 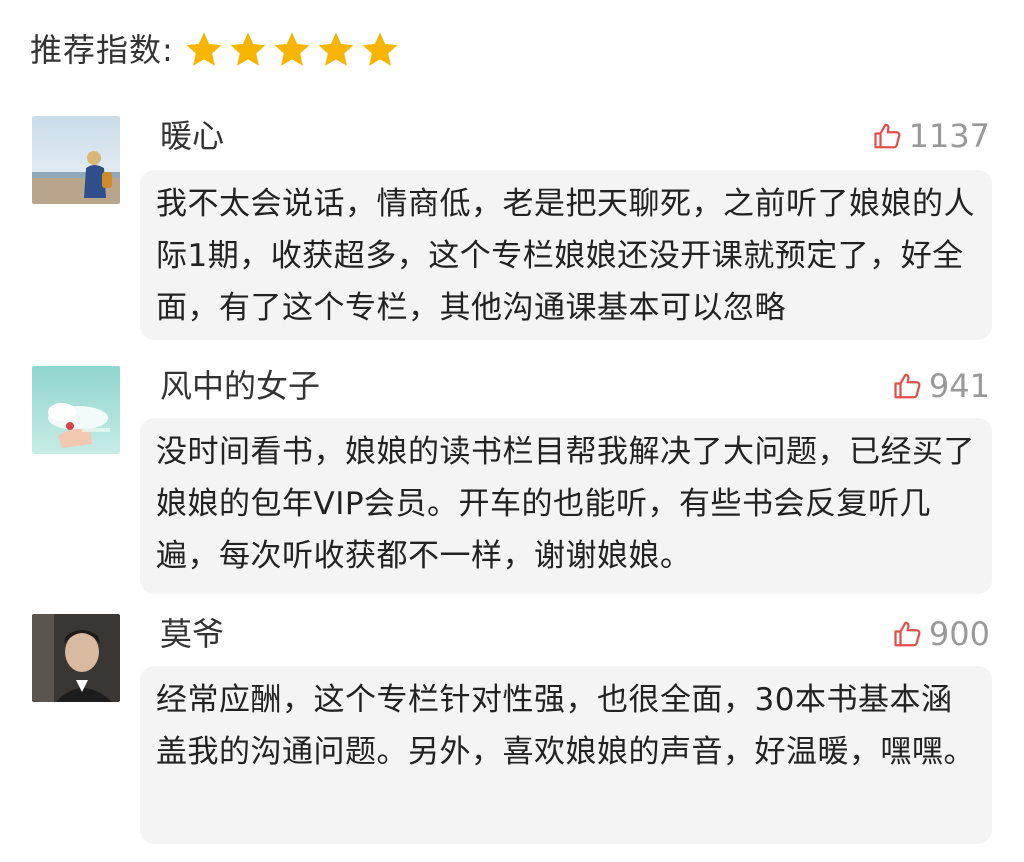 What do you see at coordinates (192, 634) in the screenshot?
I see `username: 莫爷` at bounding box center [192, 634].